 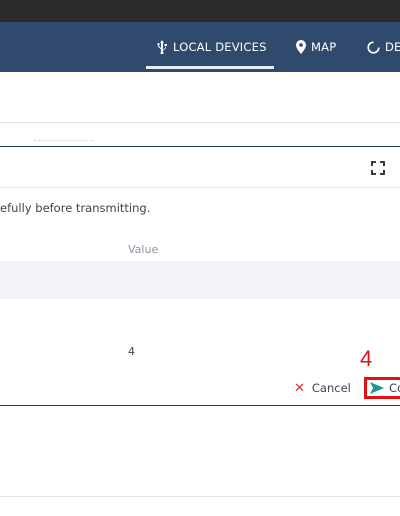 I want to click on table-header-row, so click(x=200, y=280).